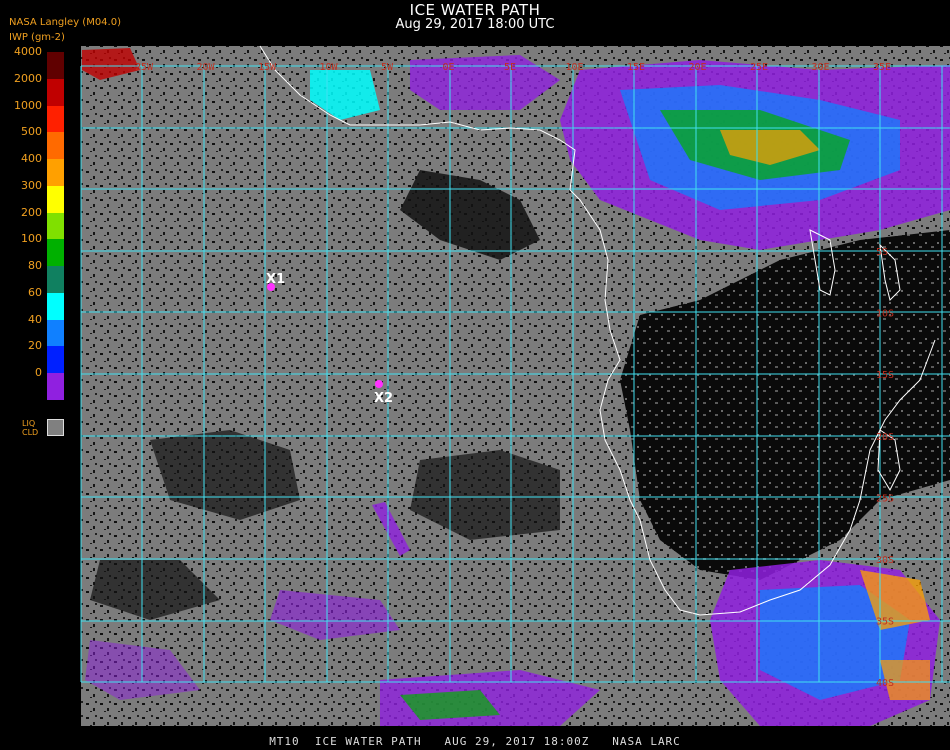  Describe the element at coordinates (885, 375) in the screenshot. I see `latitude-label: 15S` at that location.